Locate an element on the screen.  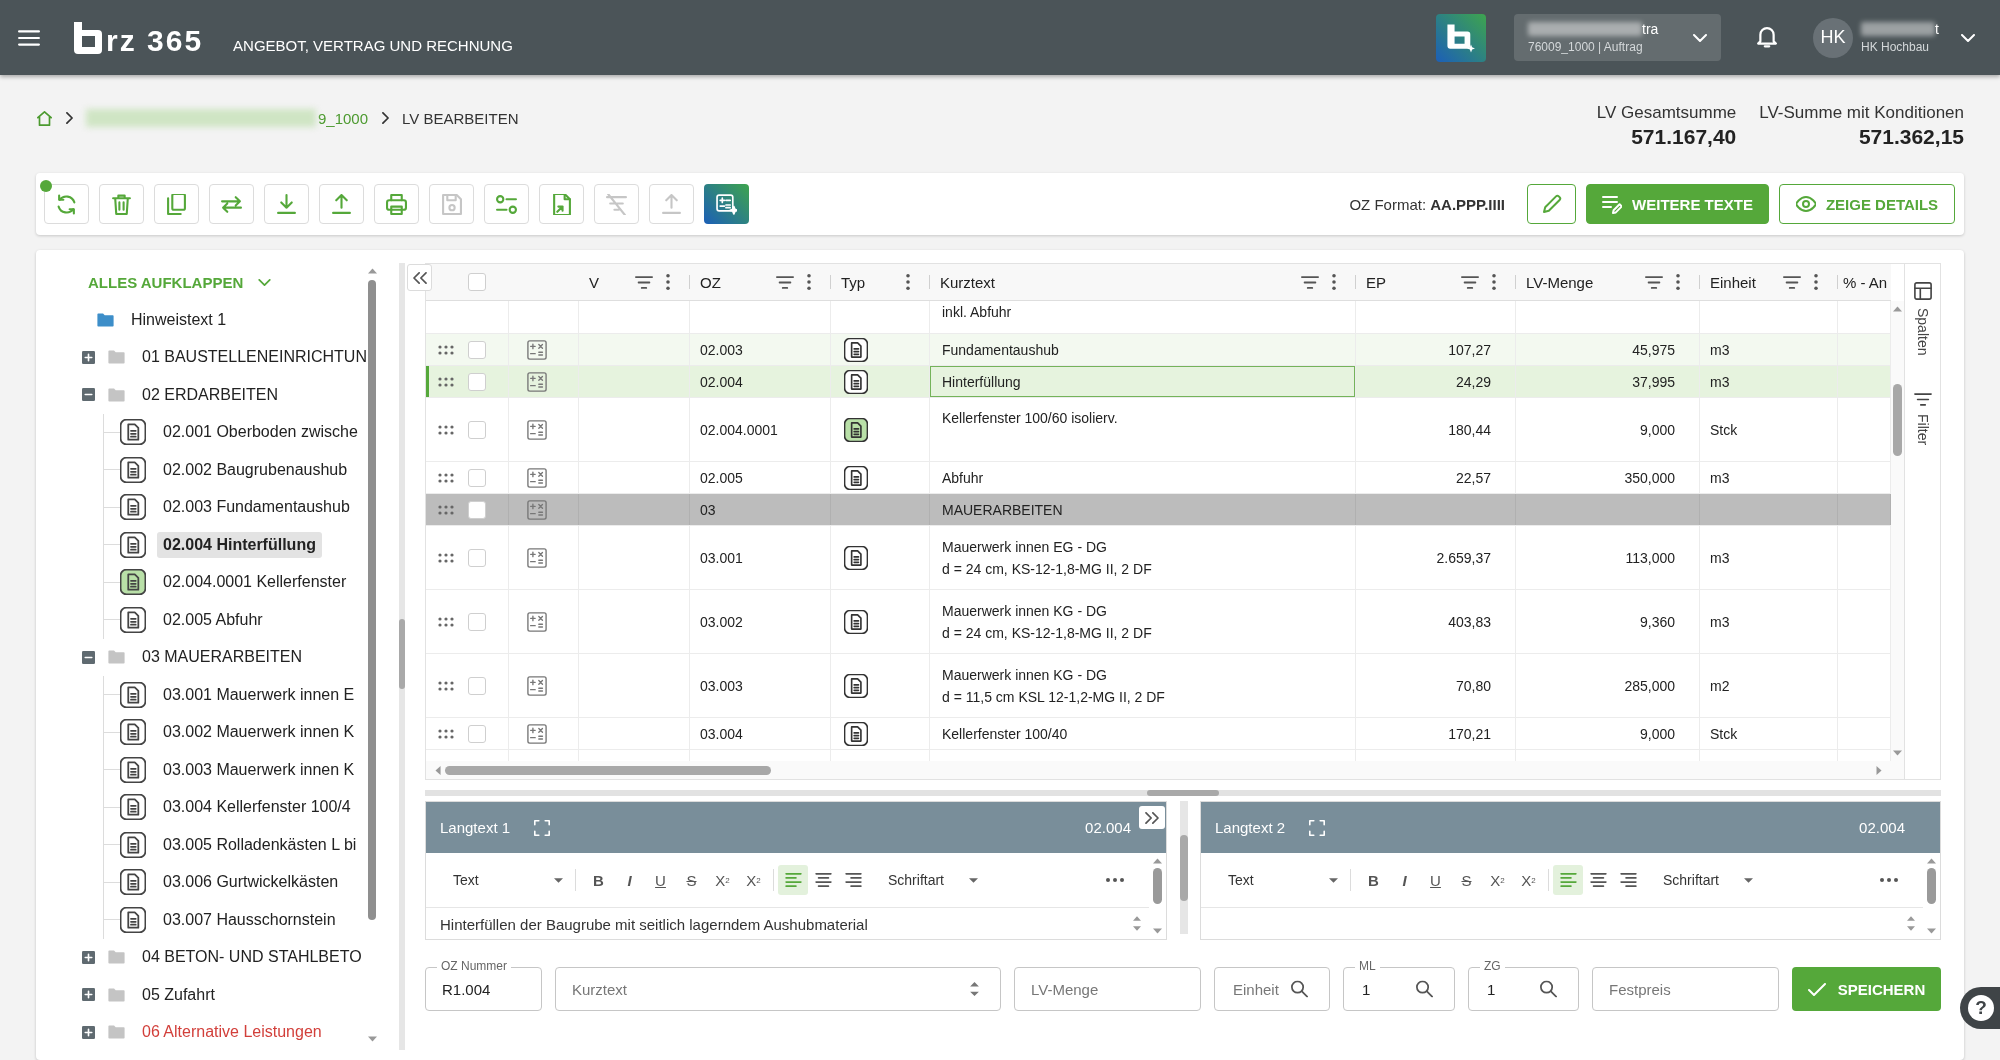
tree-item: Hinweistext 1 is located at coordinates (179, 319).